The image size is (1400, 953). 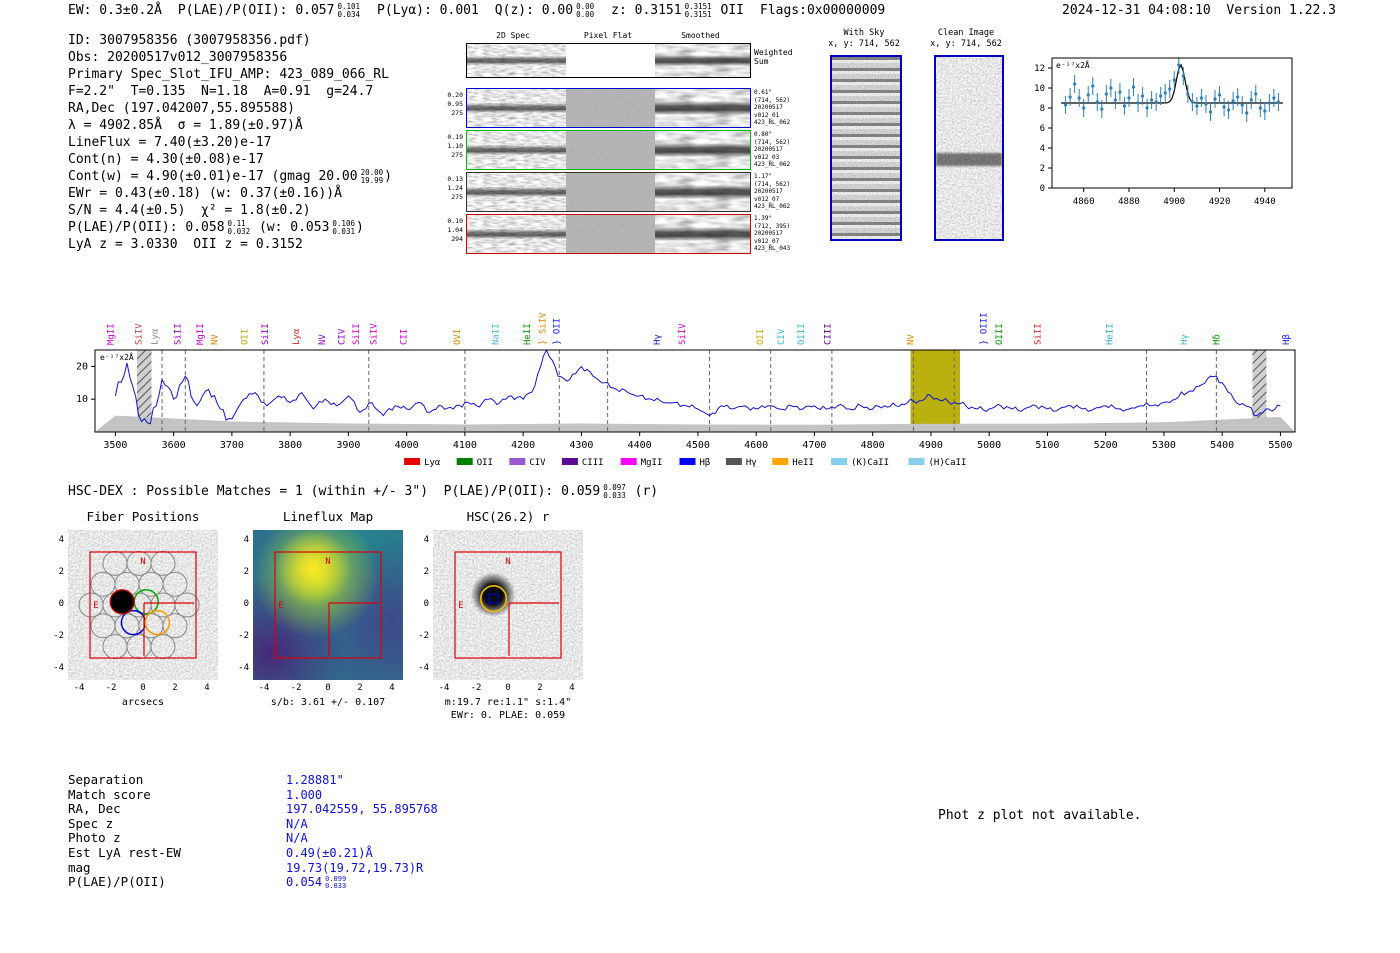 I want to click on row-weights: 0.13 1.24 275, so click(x=455, y=188).